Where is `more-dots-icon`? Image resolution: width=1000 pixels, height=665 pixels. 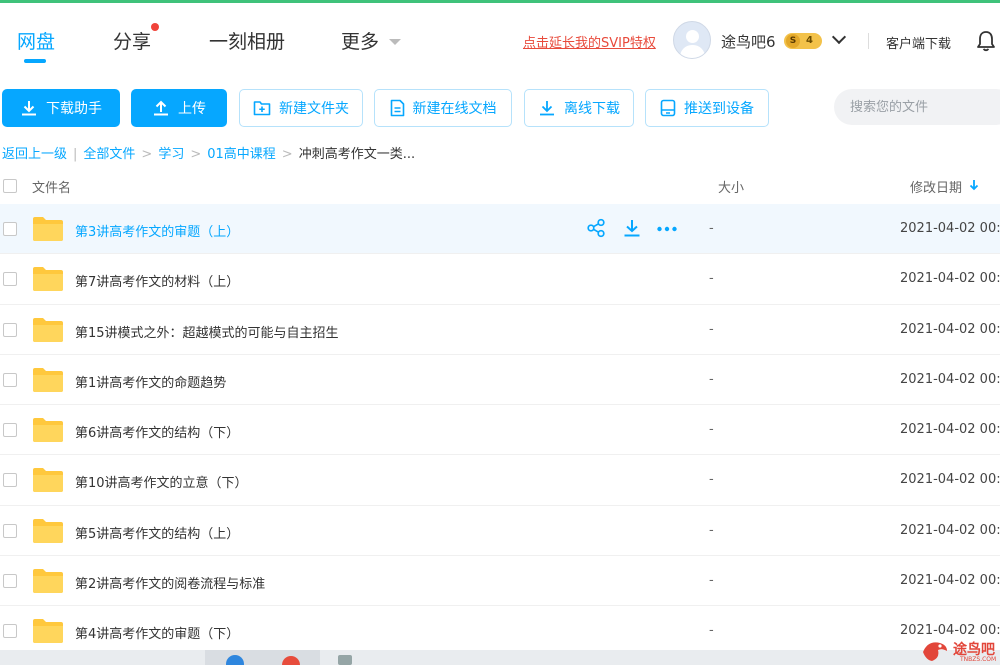
more-dots-icon is located at coordinates (667, 230).